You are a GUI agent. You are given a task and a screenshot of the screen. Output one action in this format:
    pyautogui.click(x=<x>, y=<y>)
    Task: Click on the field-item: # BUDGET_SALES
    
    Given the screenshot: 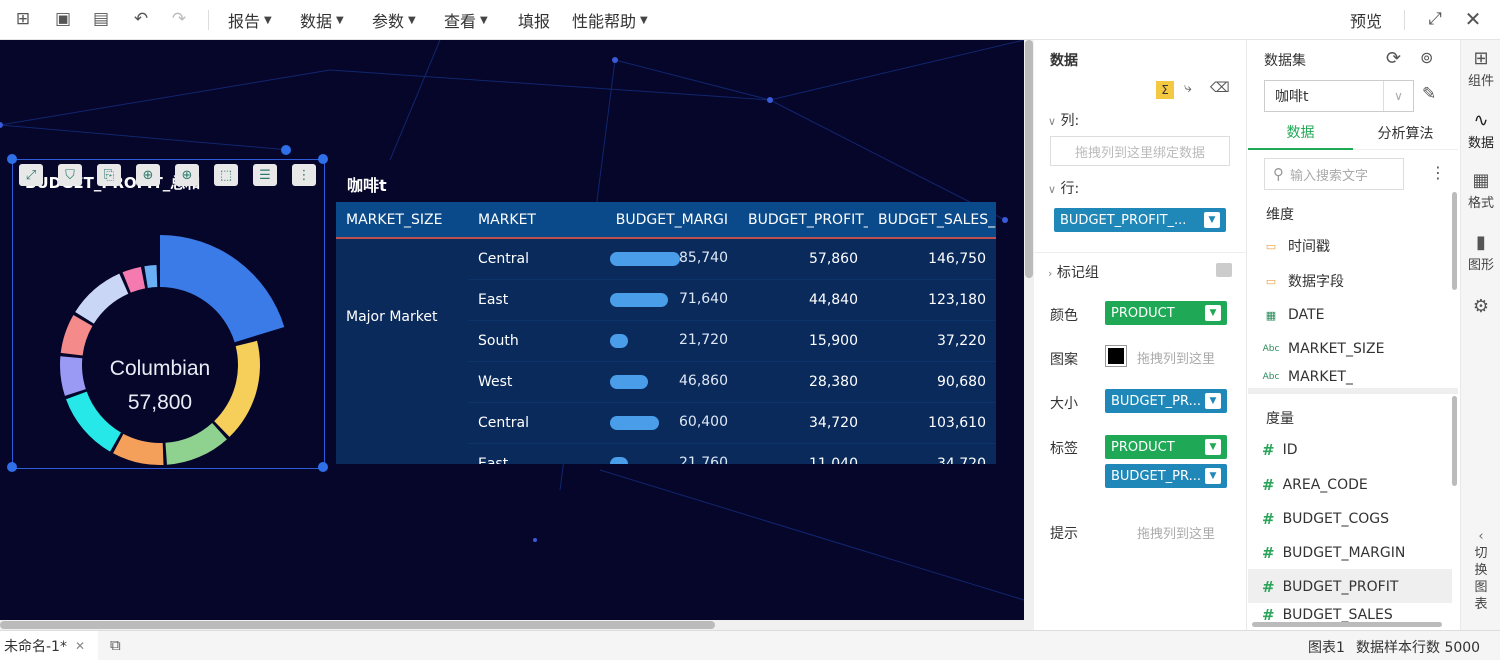 What is the action you would take?
    pyautogui.click(x=1327, y=615)
    